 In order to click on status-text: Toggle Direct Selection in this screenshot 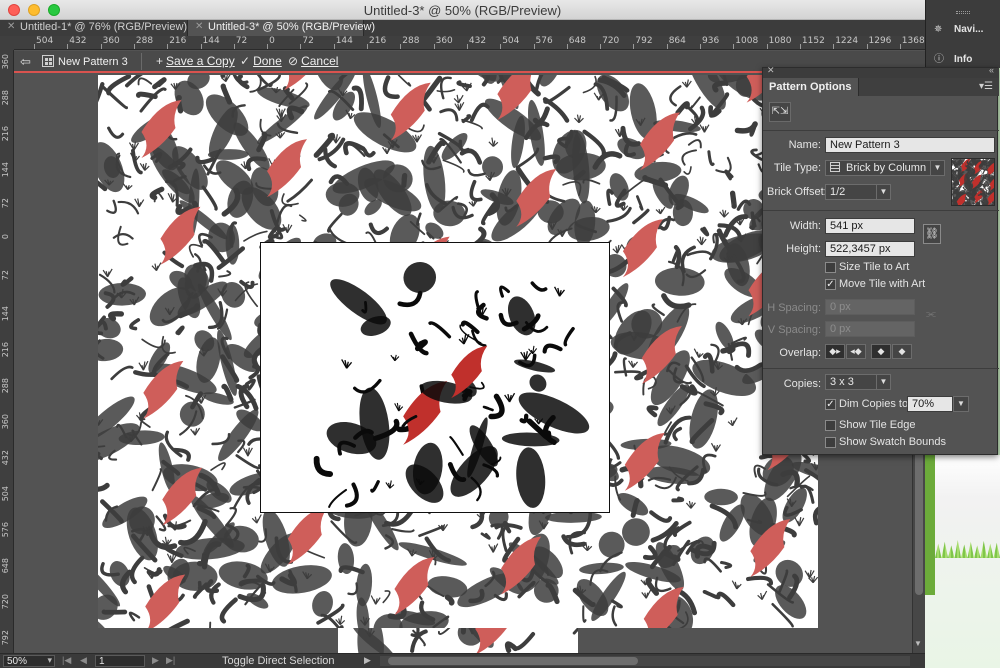, I will do `click(278, 661)`.